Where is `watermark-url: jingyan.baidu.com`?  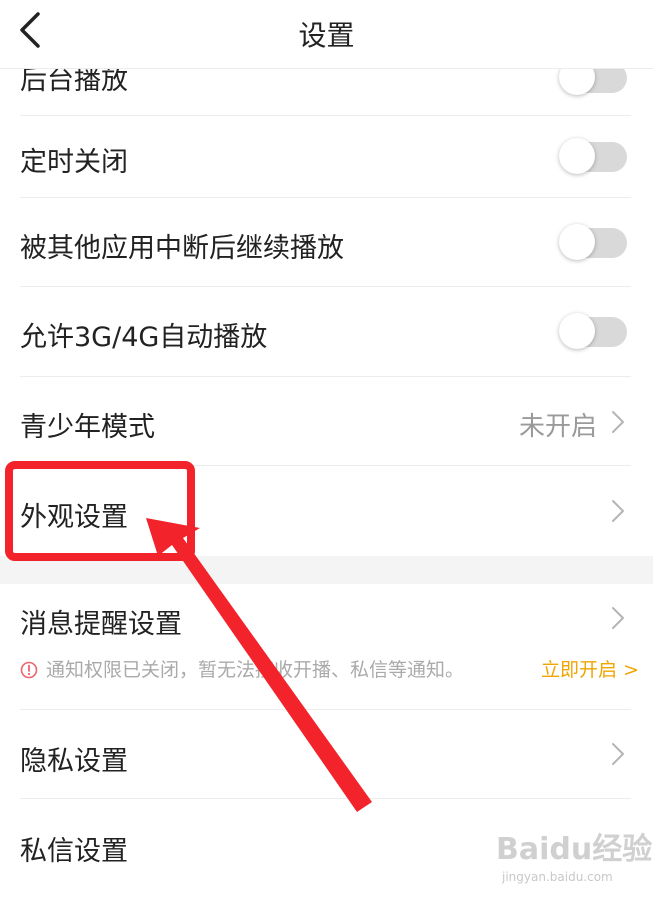 watermark-url: jingyan.baidu.com is located at coordinates (557, 877).